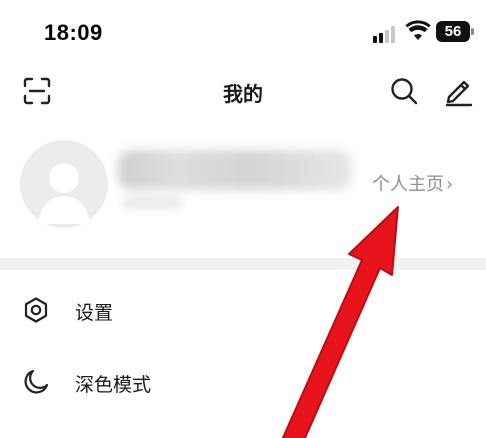  What do you see at coordinates (450, 184) in the screenshot?
I see `chevron-right-icon: ›` at bounding box center [450, 184].